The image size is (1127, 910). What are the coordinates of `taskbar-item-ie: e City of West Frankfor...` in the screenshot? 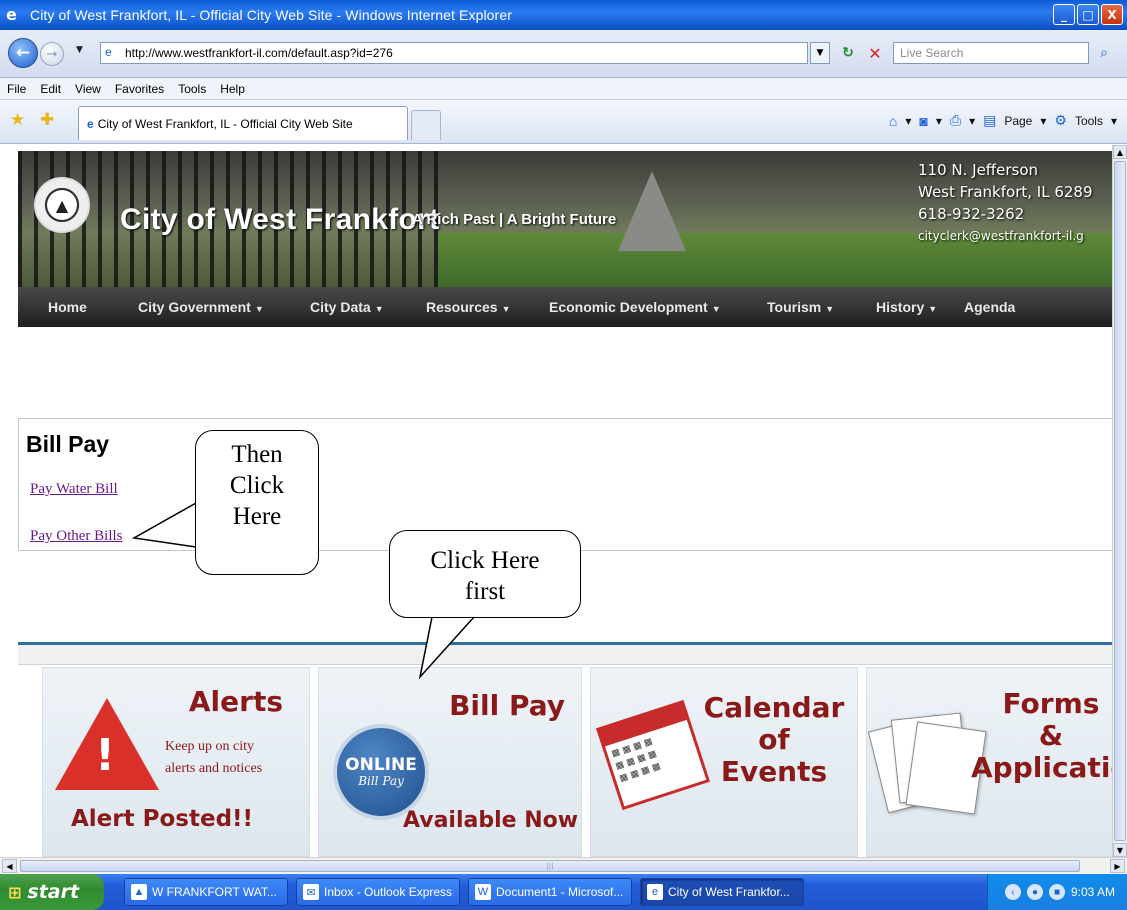 It's located at (722, 892).